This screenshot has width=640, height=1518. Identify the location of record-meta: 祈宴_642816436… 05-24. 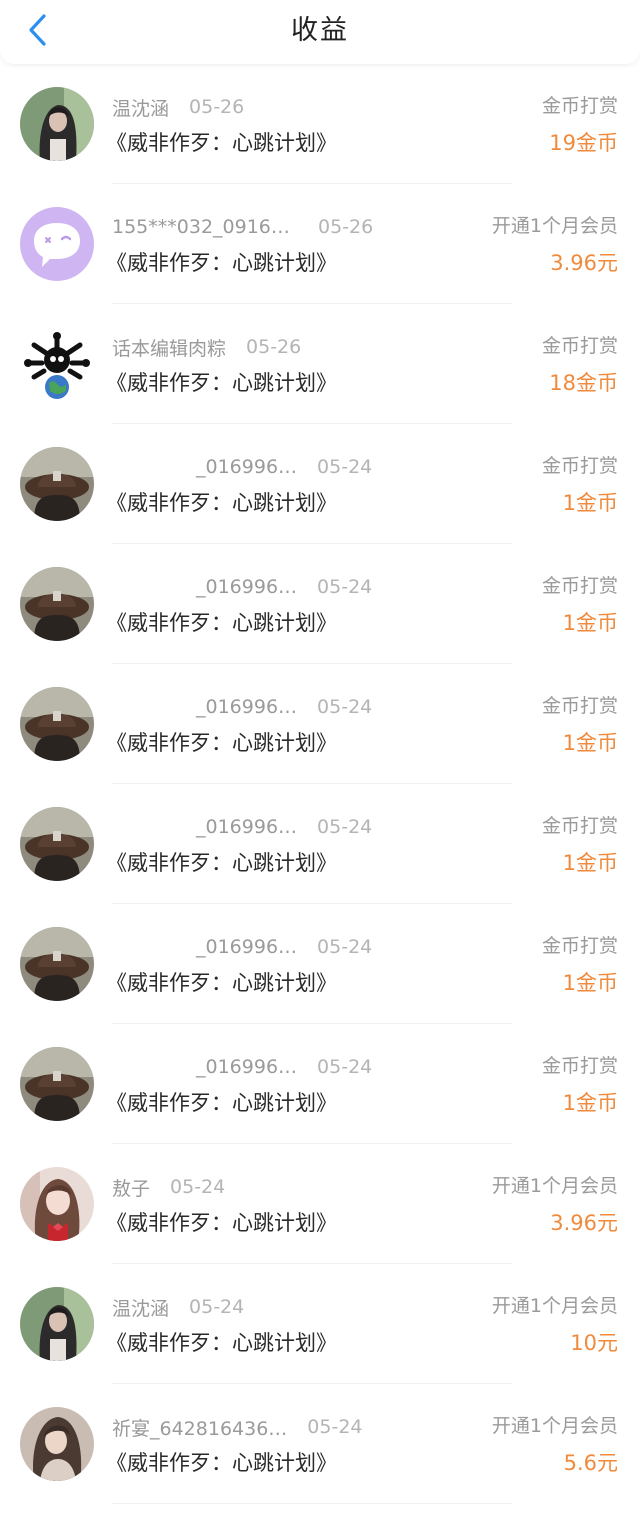
(237, 1427).